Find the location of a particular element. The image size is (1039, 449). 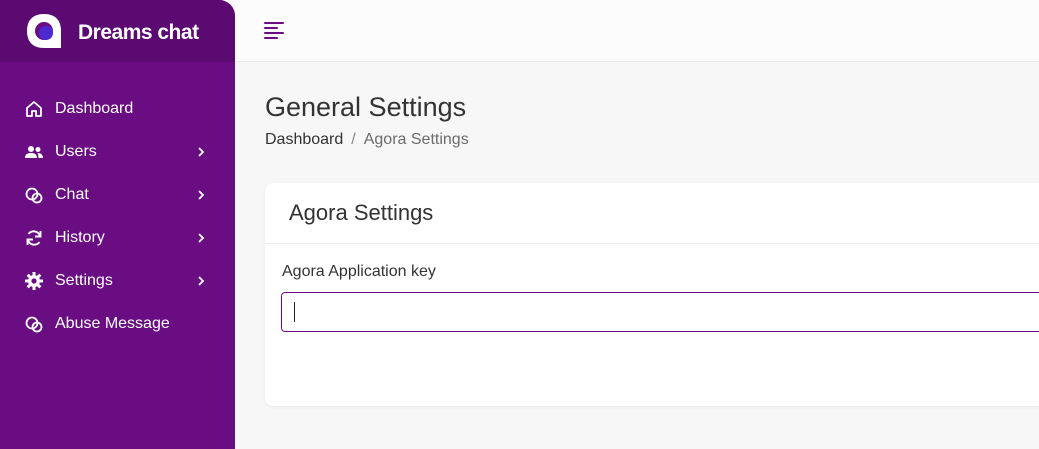

card-title: Agora Settings is located at coordinates (361, 212).